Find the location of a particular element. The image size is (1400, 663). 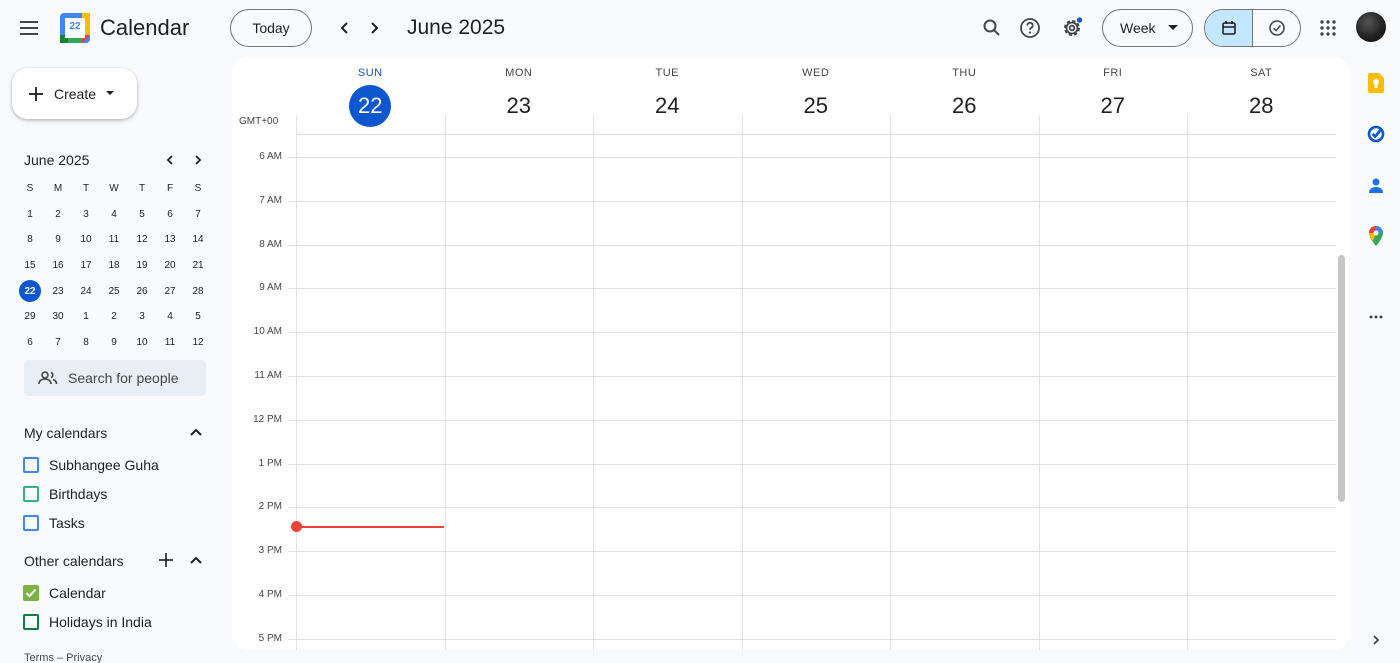

create-button: Create is located at coordinates (74, 93).